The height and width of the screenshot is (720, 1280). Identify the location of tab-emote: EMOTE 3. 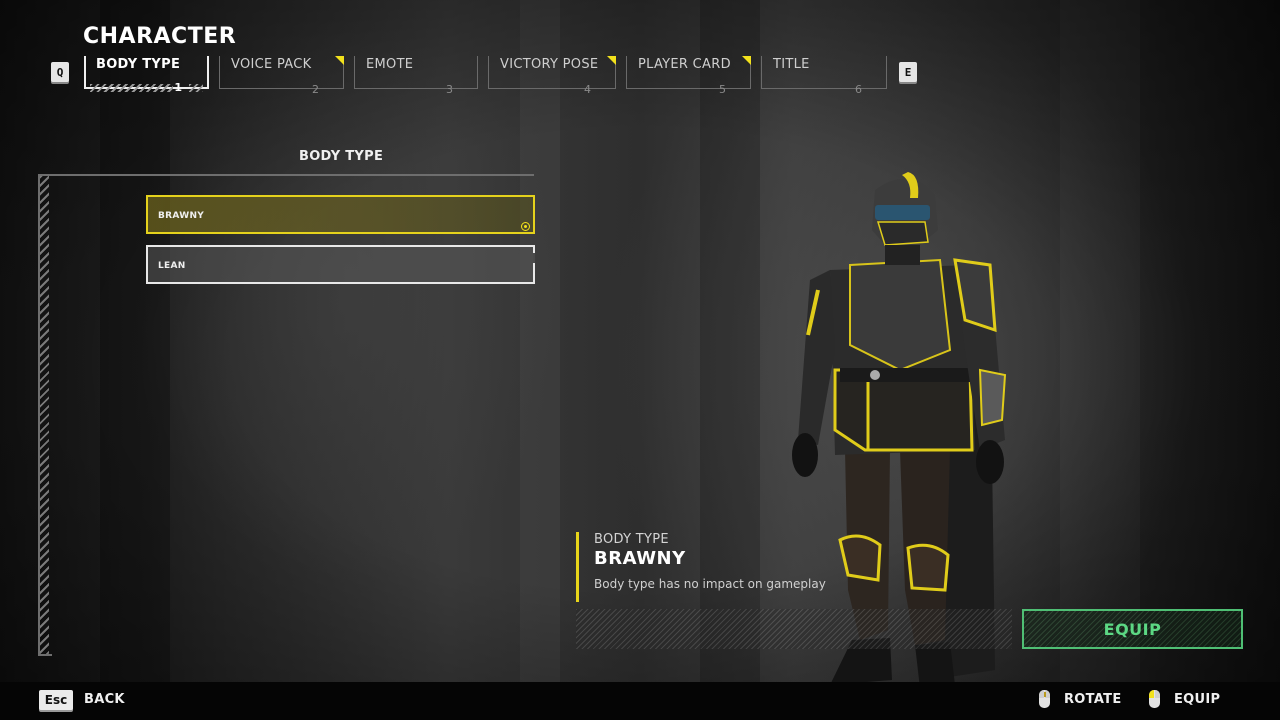
(416, 76).